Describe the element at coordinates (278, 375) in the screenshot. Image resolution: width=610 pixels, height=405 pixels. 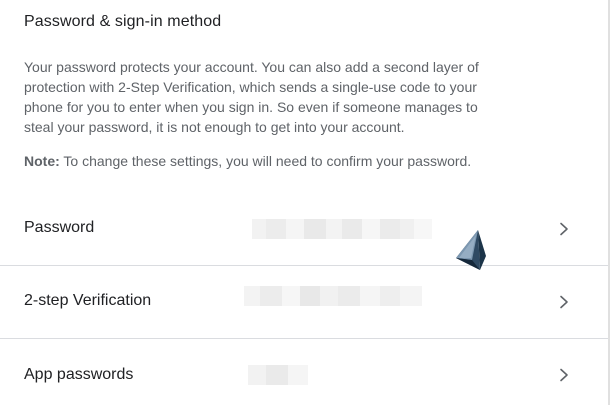
I see `app-passwords-value-redacted` at that location.